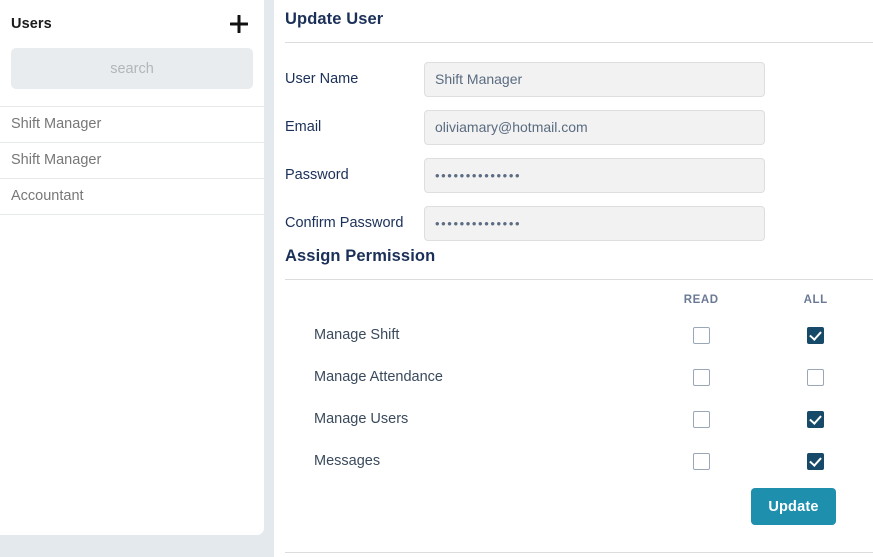  I want to click on sidebar-header: Users, so click(132, 24).